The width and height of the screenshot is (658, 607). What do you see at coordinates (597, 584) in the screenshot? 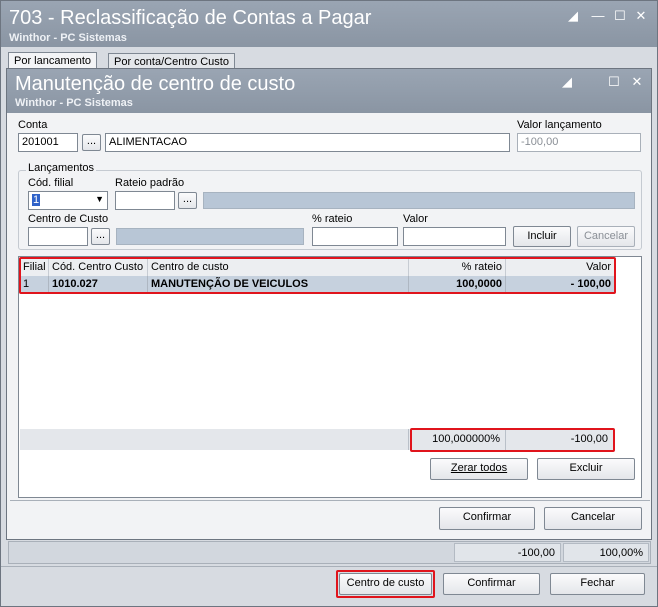
I see `fechar-button: Fechar` at bounding box center [597, 584].